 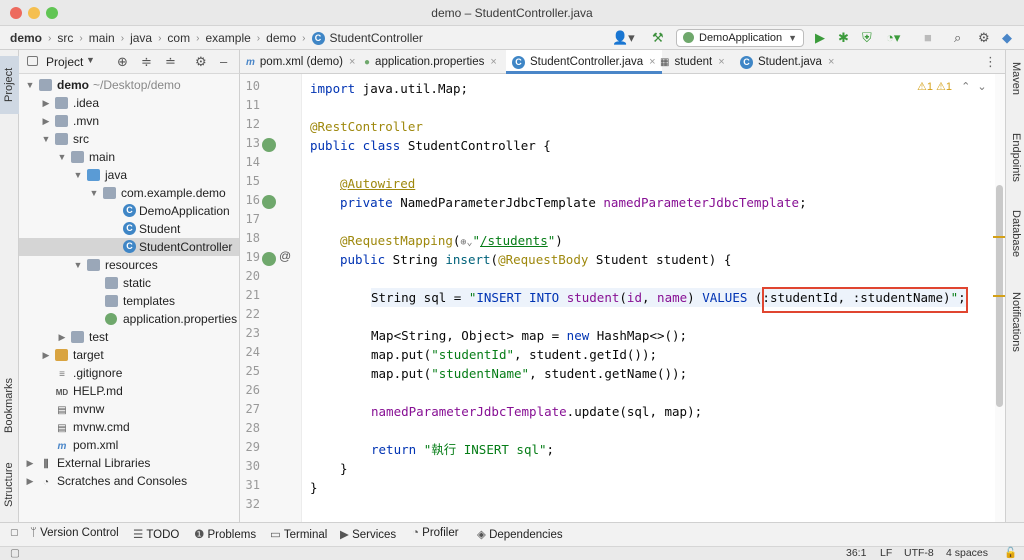 What do you see at coordinates (269, 145) in the screenshot?
I see `spring-bean-gutter-icon` at bounding box center [269, 145].